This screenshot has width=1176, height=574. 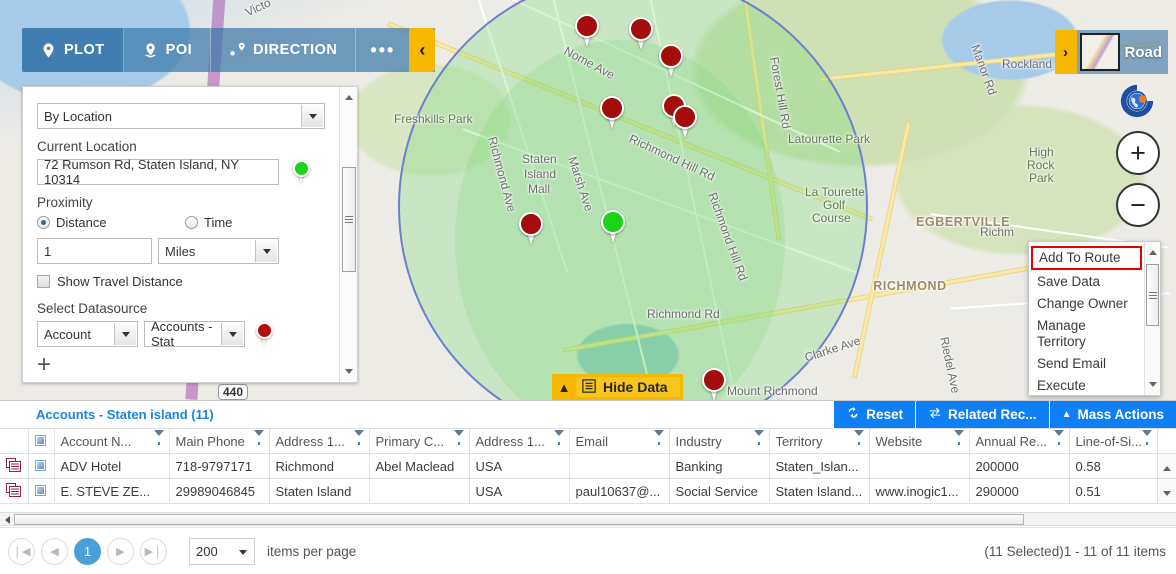 I want to click on radio-time-icon, so click(x=191, y=222).